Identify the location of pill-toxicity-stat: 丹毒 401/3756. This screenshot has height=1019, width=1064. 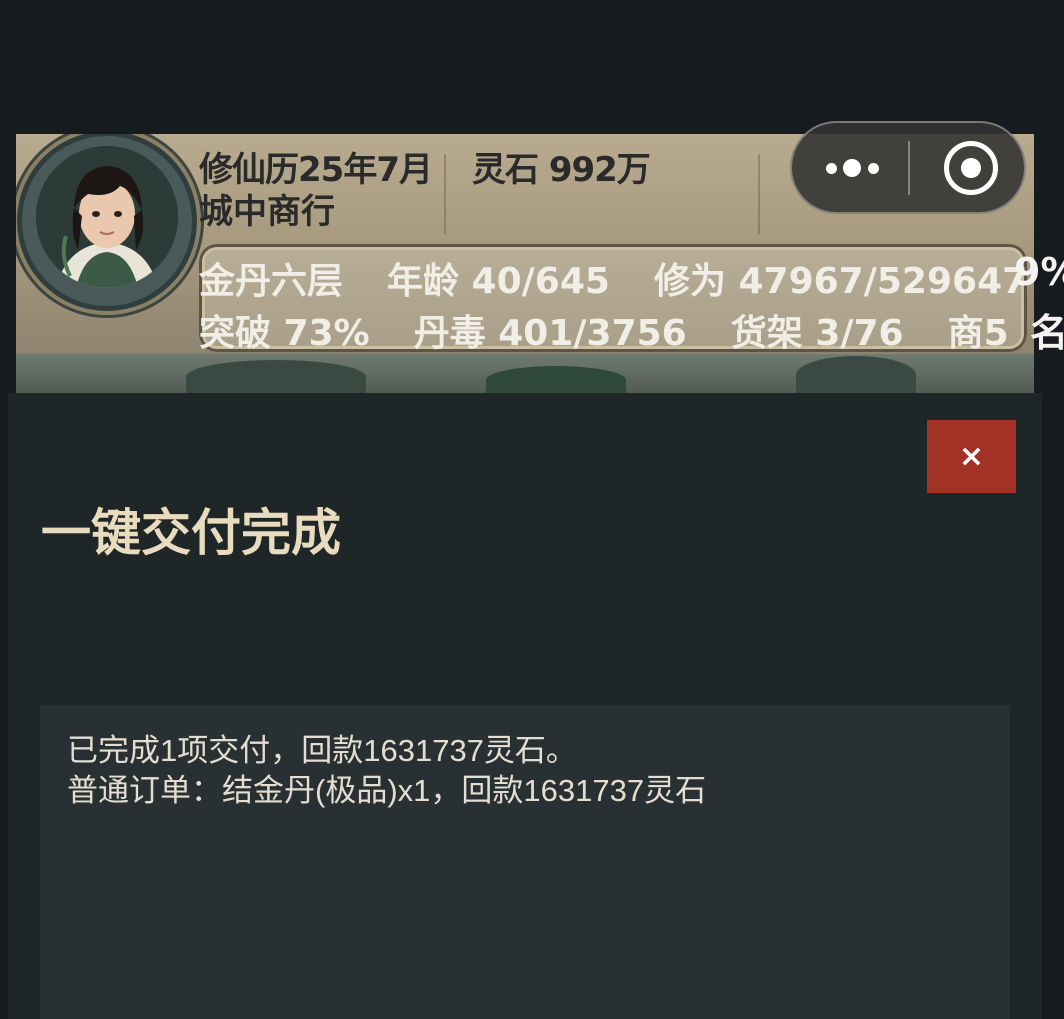
(550, 333).